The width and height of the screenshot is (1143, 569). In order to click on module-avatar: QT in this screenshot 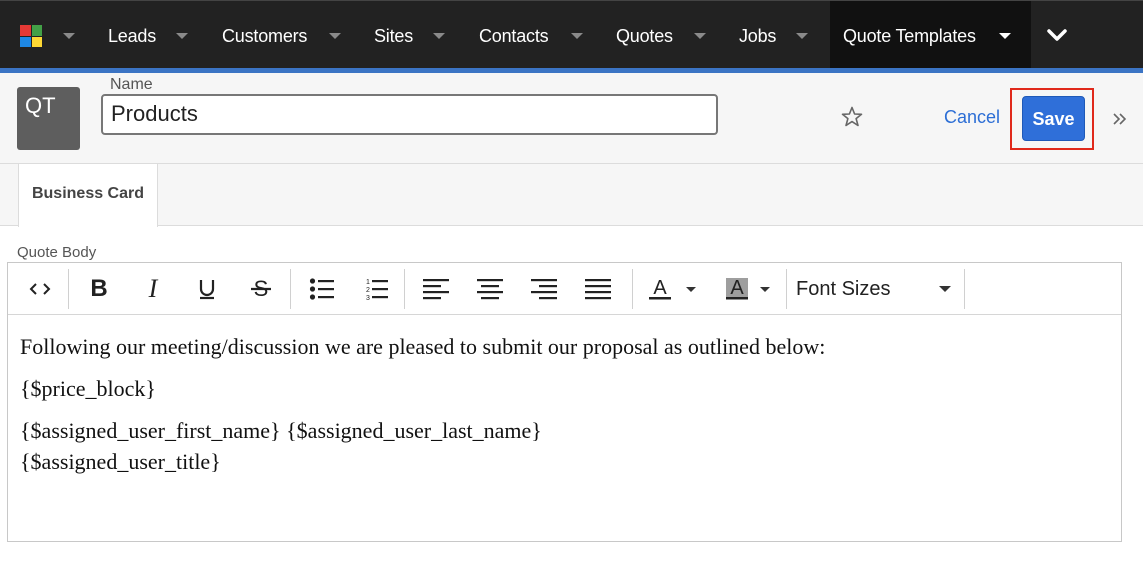, I will do `click(48, 118)`.